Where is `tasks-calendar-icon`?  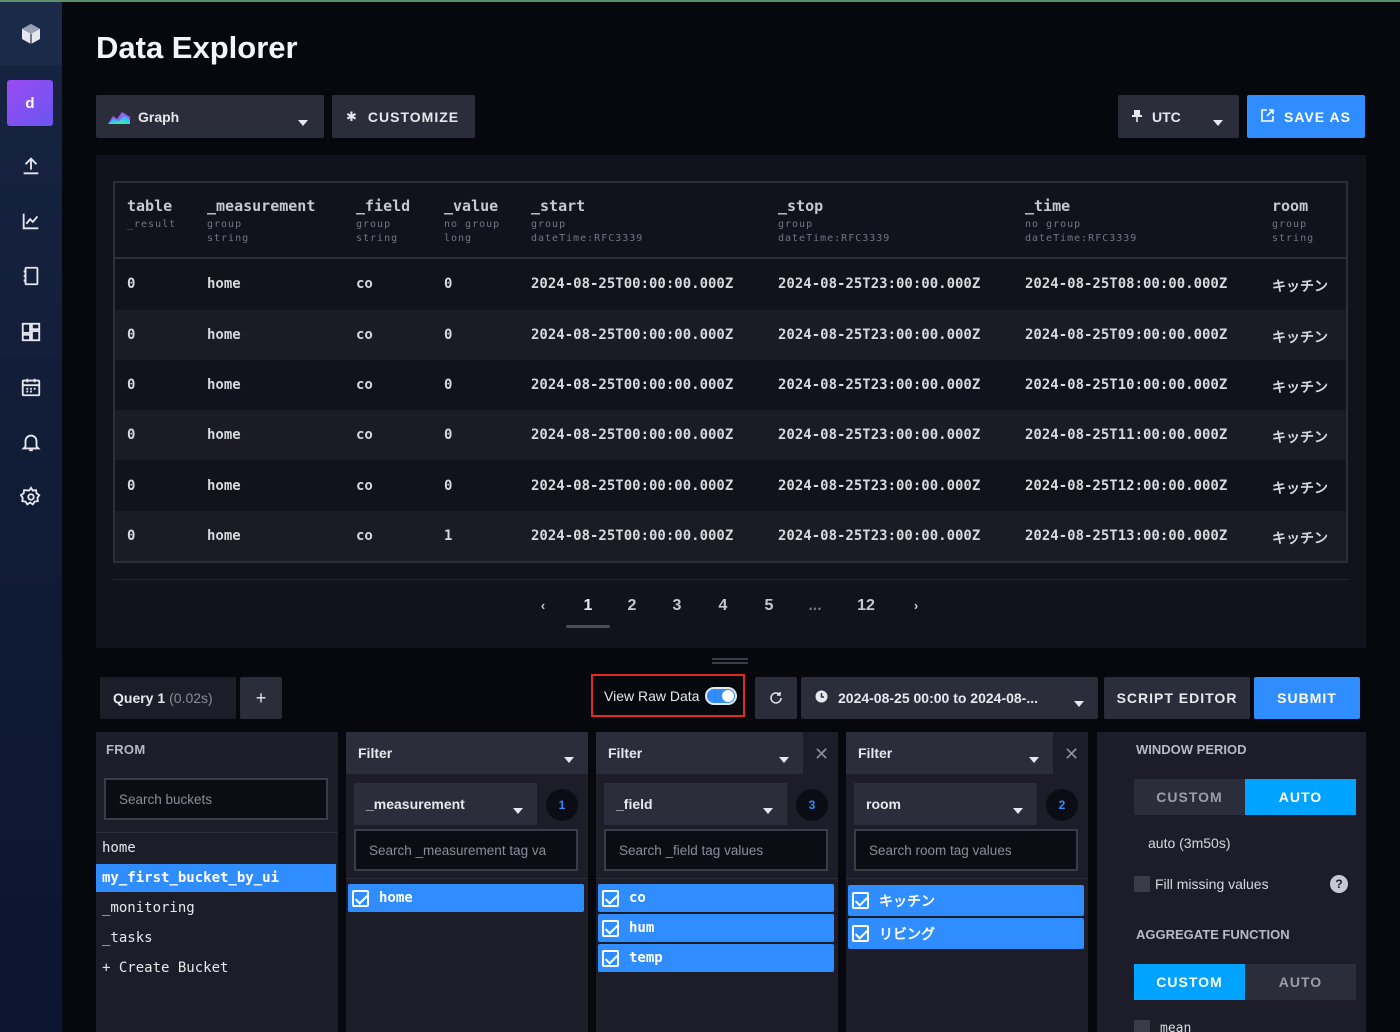
tasks-calendar-icon is located at coordinates (31, 387).